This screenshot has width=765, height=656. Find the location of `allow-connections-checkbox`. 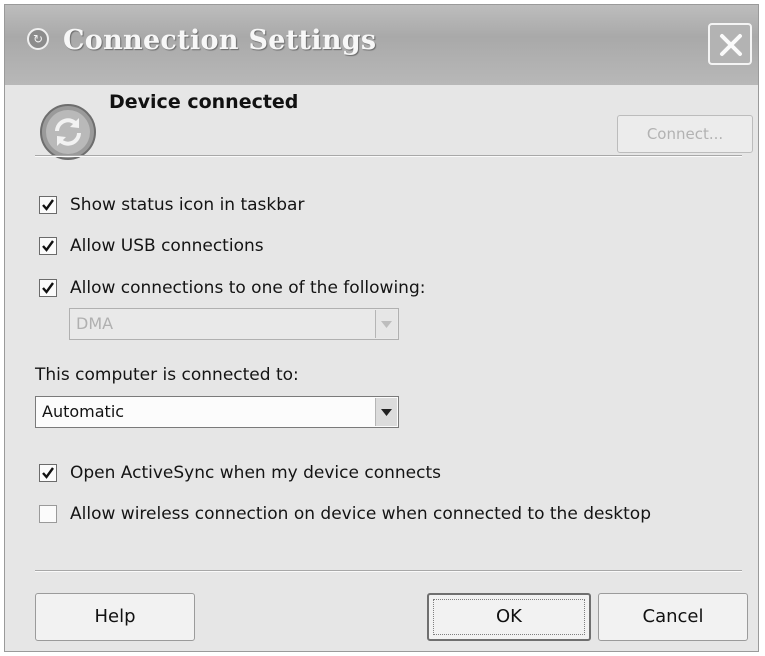

allow-connections-checkbox is located at coordinates (48, 288).